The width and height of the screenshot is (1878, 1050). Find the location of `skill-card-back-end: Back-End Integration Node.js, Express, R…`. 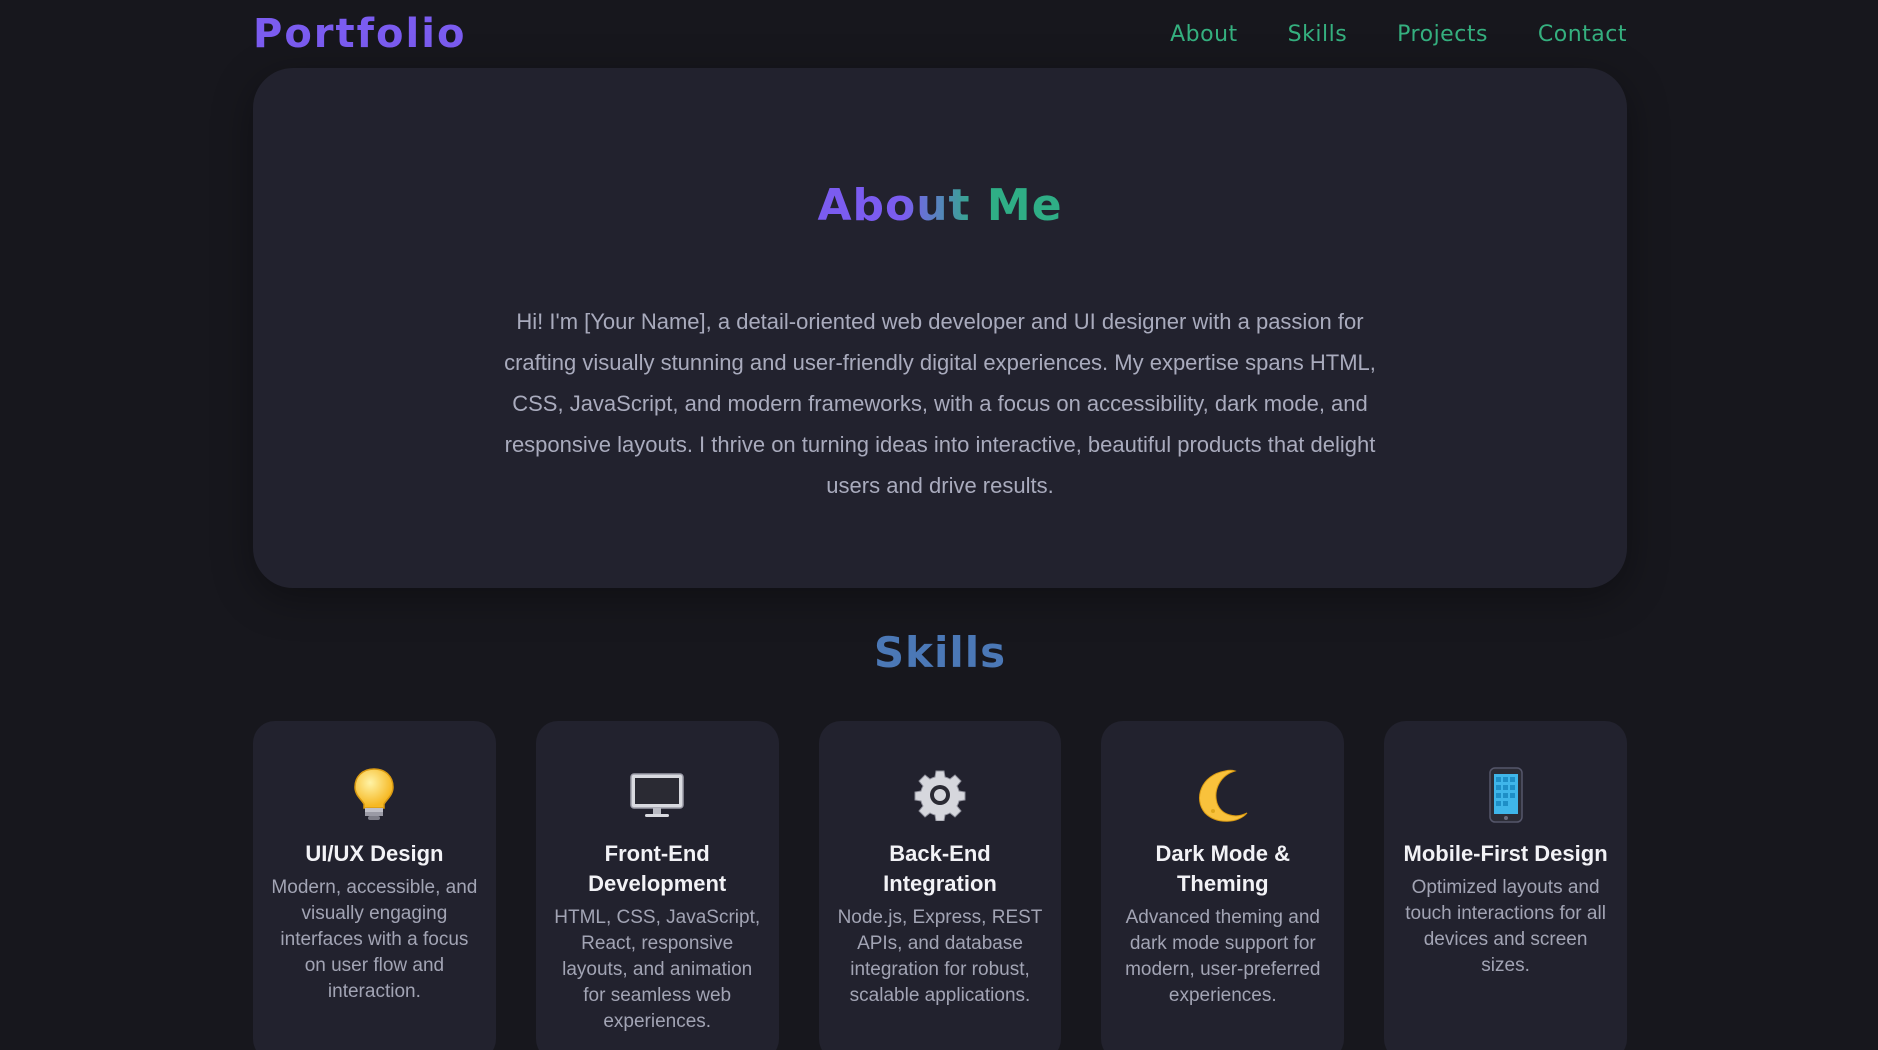

skill-card-back-end: Back-End Integration Node.js, Express, R… is located at coordinates (940, 885).